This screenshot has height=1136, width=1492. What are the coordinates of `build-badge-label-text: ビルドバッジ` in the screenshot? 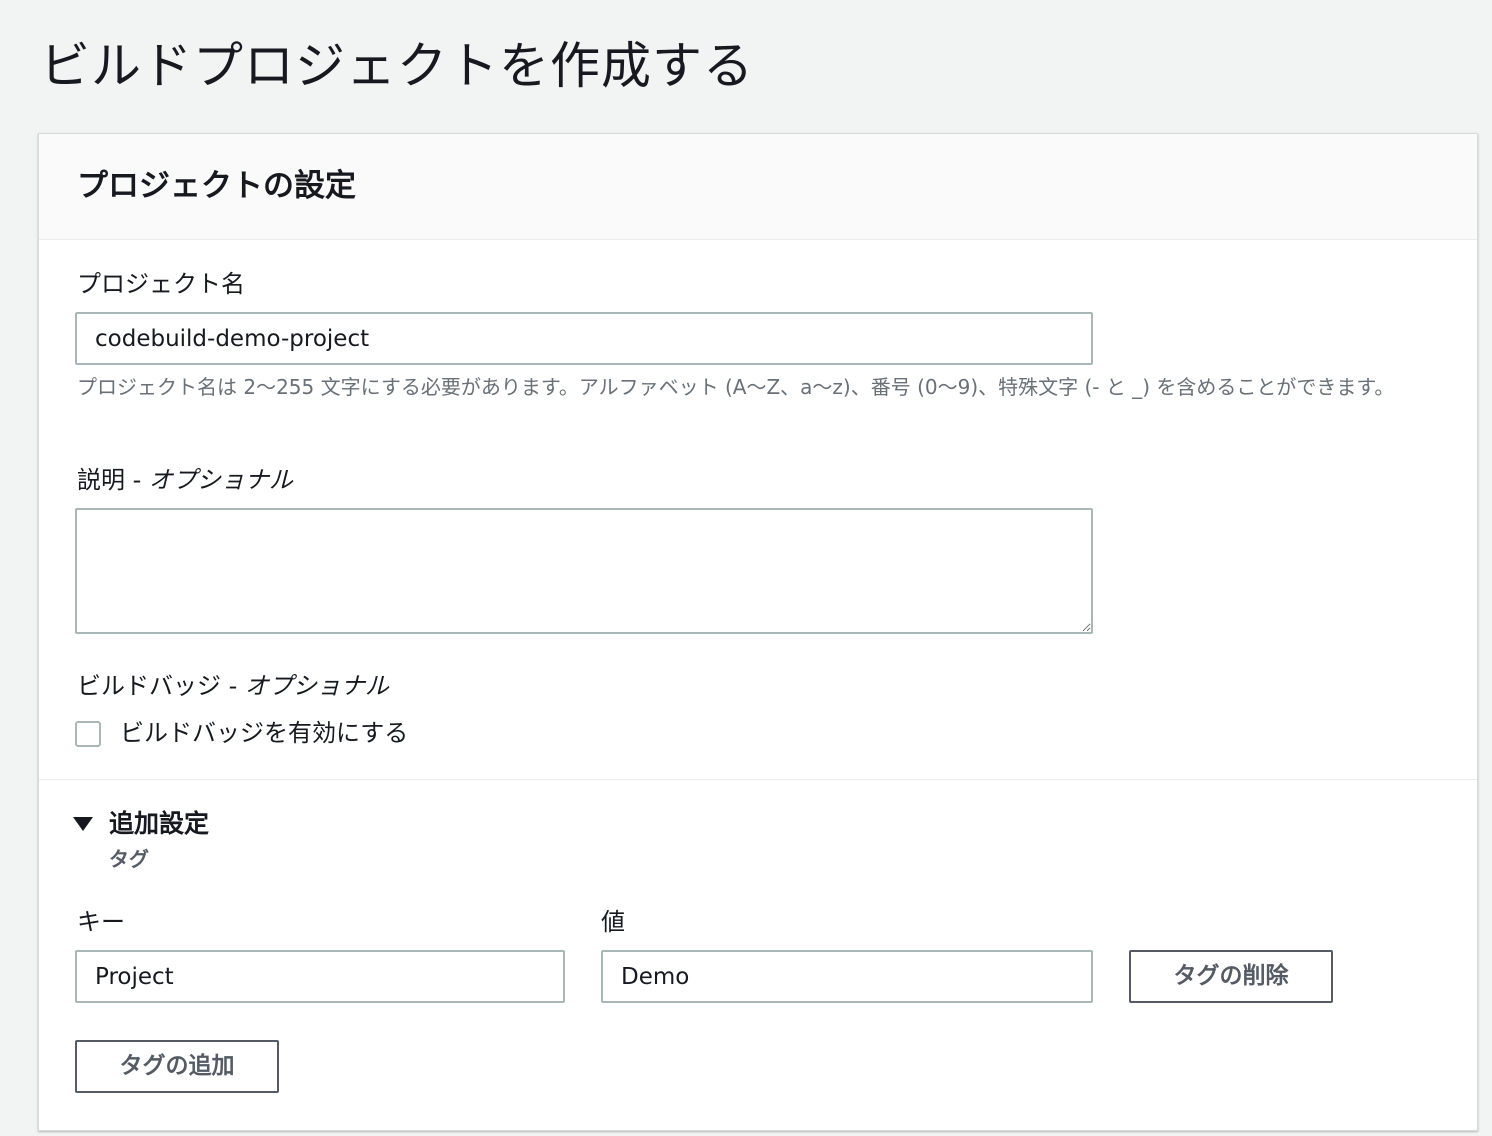 It's located at (149, 686).